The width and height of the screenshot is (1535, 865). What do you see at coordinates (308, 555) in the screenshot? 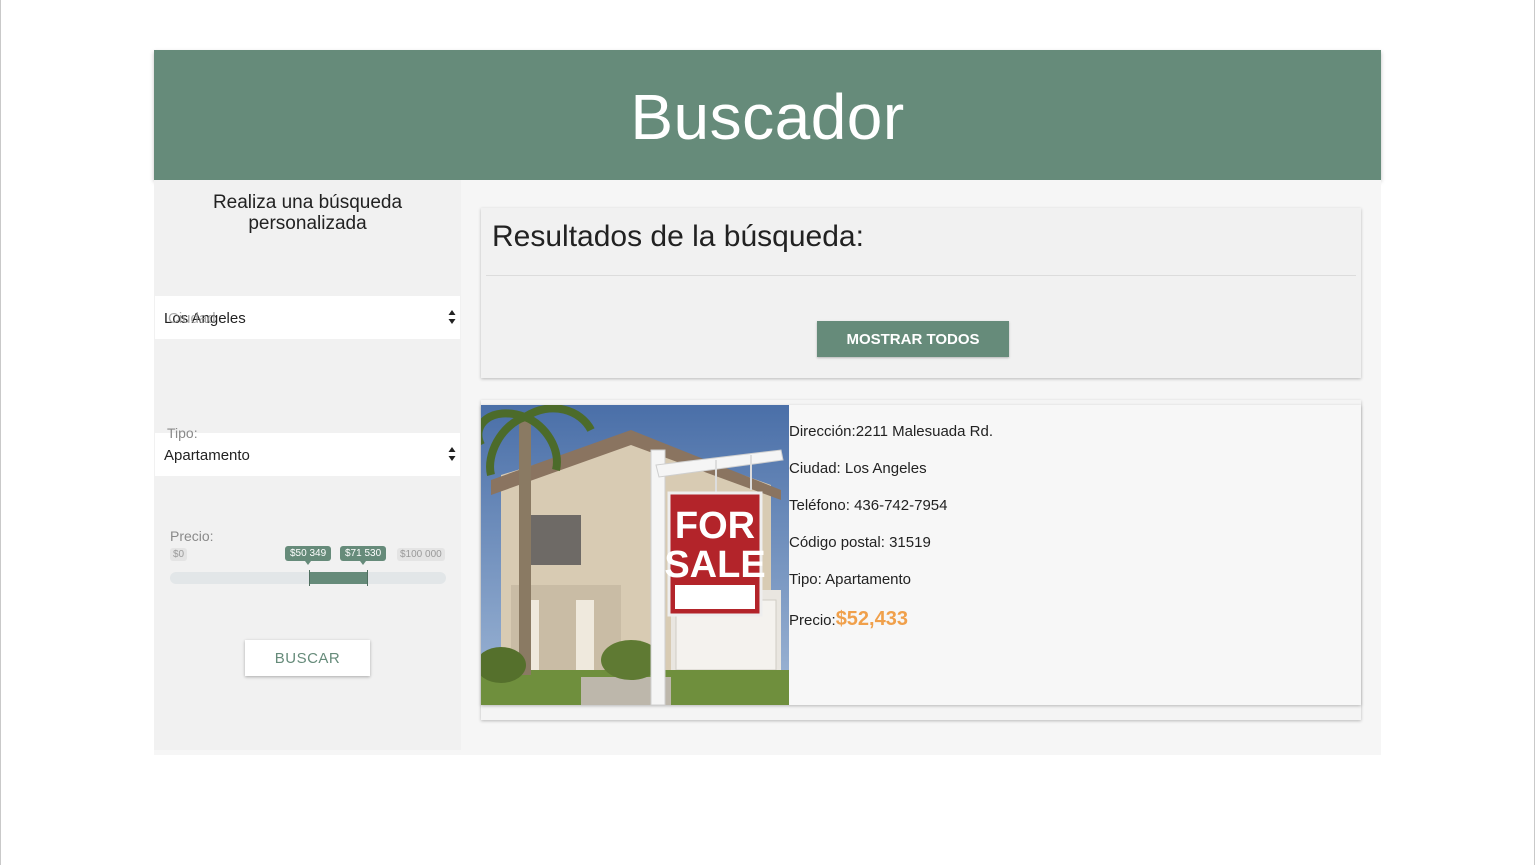
I see `price-range-from-label: $50 349` at bounding box center [308, 555].